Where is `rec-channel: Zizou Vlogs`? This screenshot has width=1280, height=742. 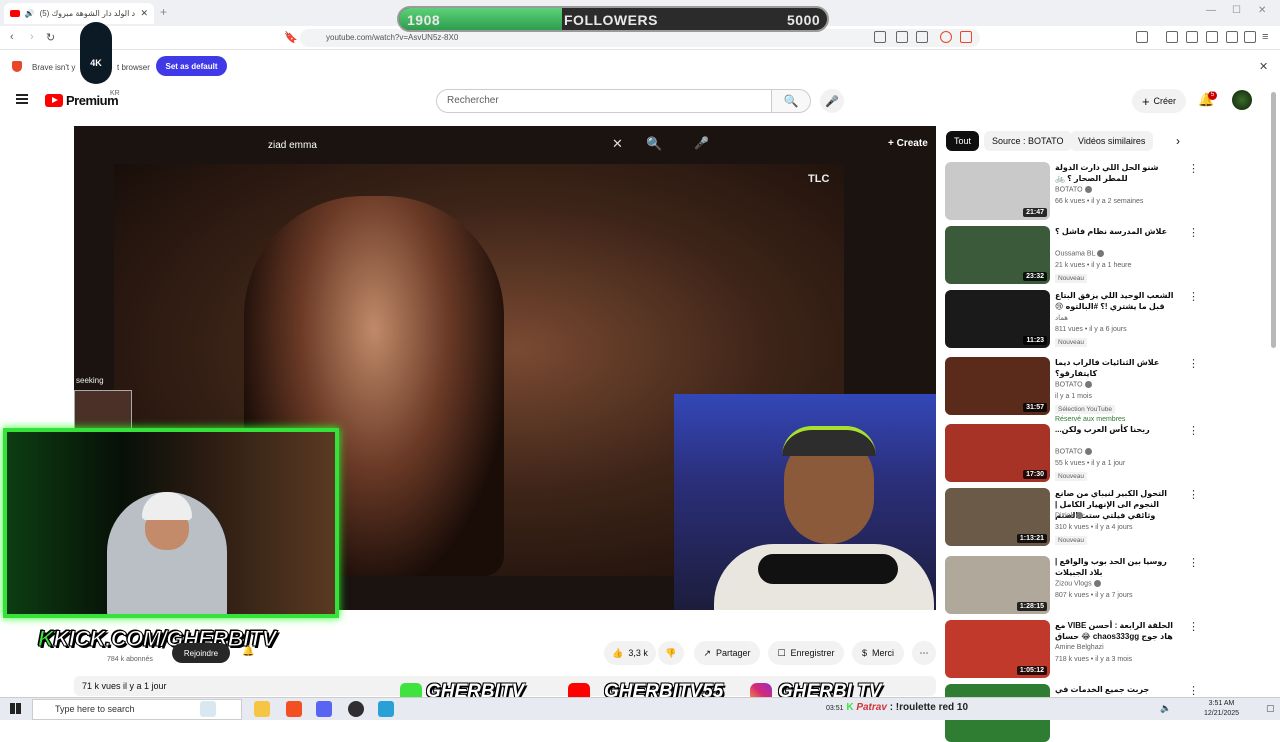 rec-channel: Zizou Vlogs is located at coordinates (1078, 583).